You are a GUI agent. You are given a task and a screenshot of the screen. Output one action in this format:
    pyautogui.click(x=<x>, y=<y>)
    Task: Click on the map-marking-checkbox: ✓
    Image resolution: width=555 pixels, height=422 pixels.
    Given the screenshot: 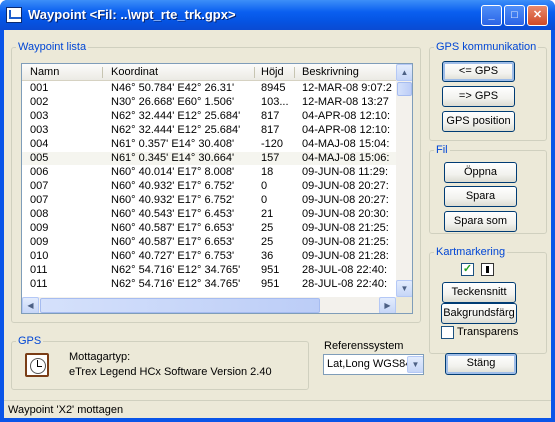 What is the action you would take?
    pyautogui.click(x=467, y=269)
    